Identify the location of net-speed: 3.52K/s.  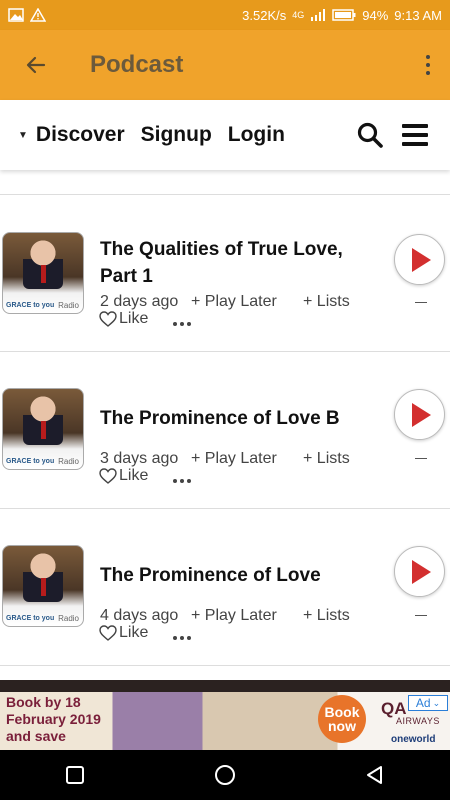
(264, 15).